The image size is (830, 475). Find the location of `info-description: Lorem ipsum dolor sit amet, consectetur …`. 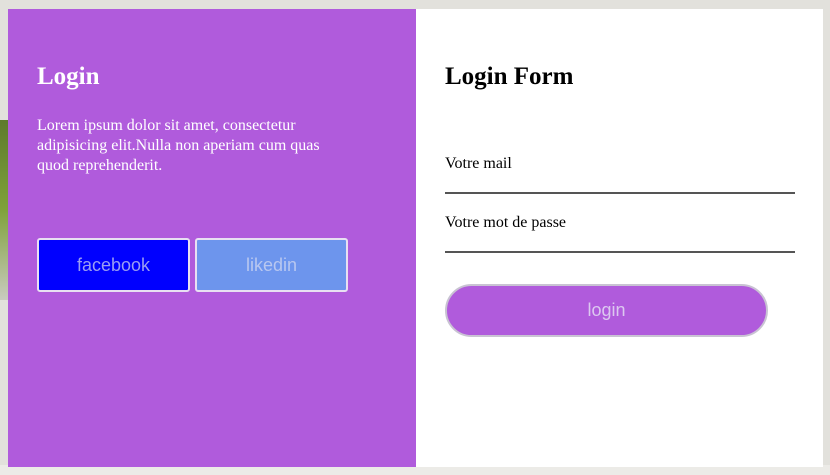

info-description: Lorem ipsum dolor sit amet, consectetur … is located at coordinates (178, 145).